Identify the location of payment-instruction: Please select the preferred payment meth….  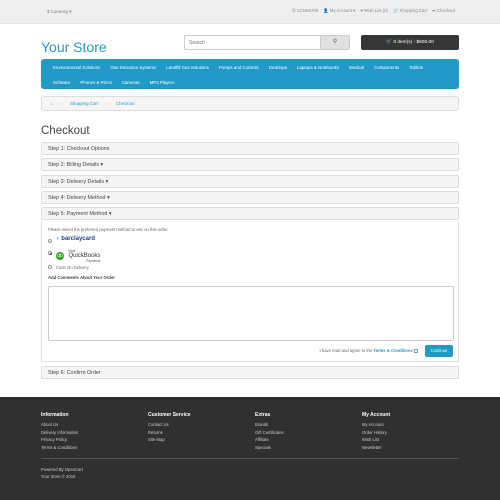
(108, 229).